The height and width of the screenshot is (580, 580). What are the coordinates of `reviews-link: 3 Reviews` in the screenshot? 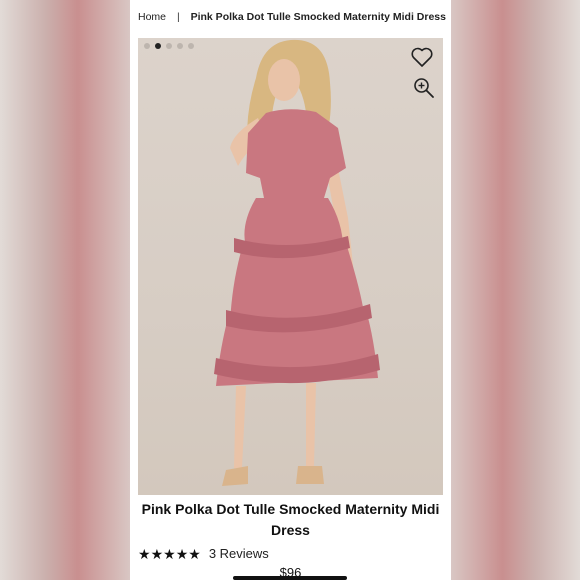 It's located at (239, 553).